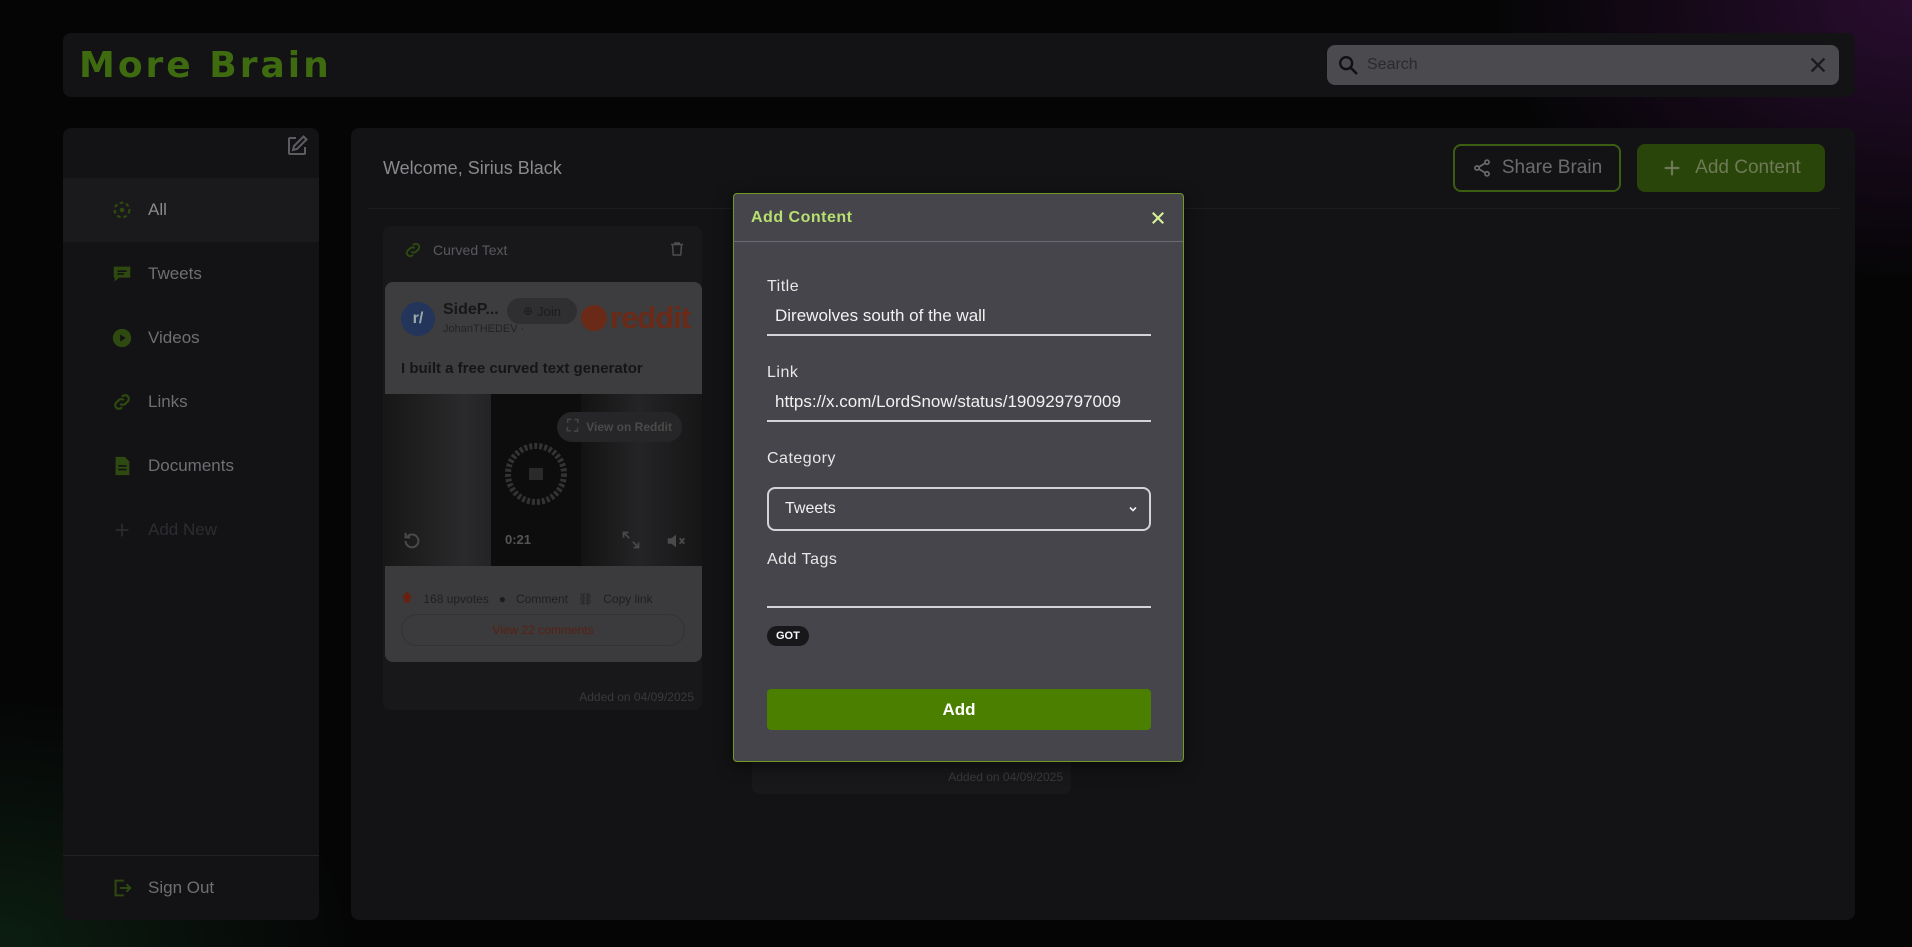 The image size is (1912, 947). I want to click on card-title: Curved Text, so click(470, 250).